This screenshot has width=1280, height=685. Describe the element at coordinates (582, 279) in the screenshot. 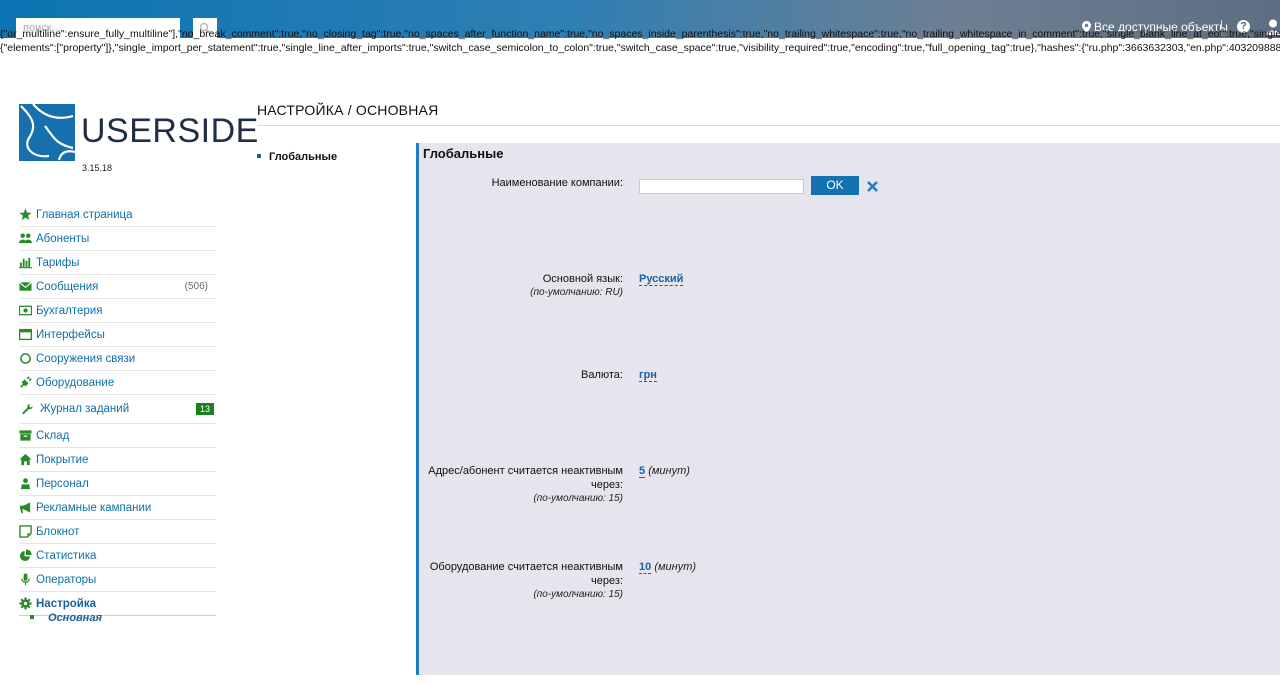

I see `label-text: Основной язык:` at that location.